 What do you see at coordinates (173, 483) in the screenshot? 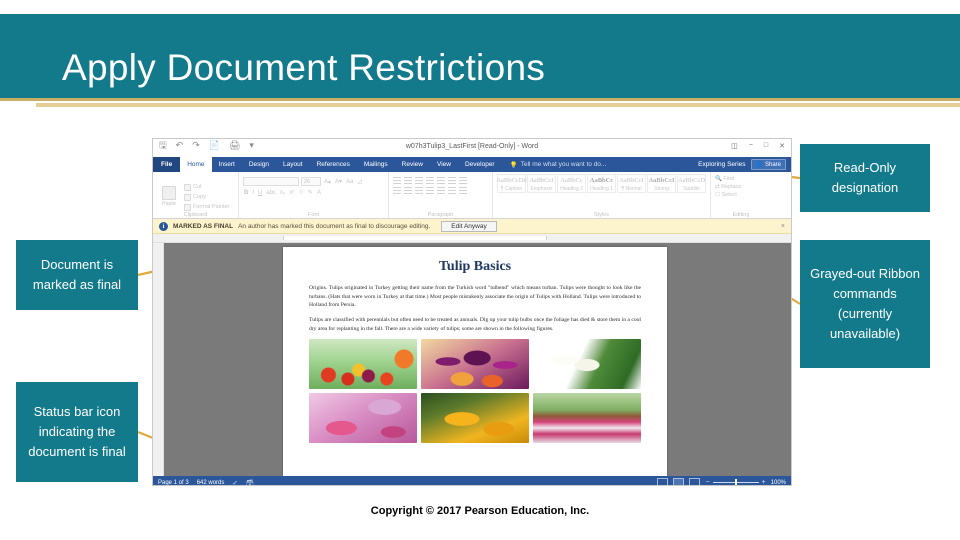
I see `page-number-status: Page 1 of 3` at bounding box center [173, 483].